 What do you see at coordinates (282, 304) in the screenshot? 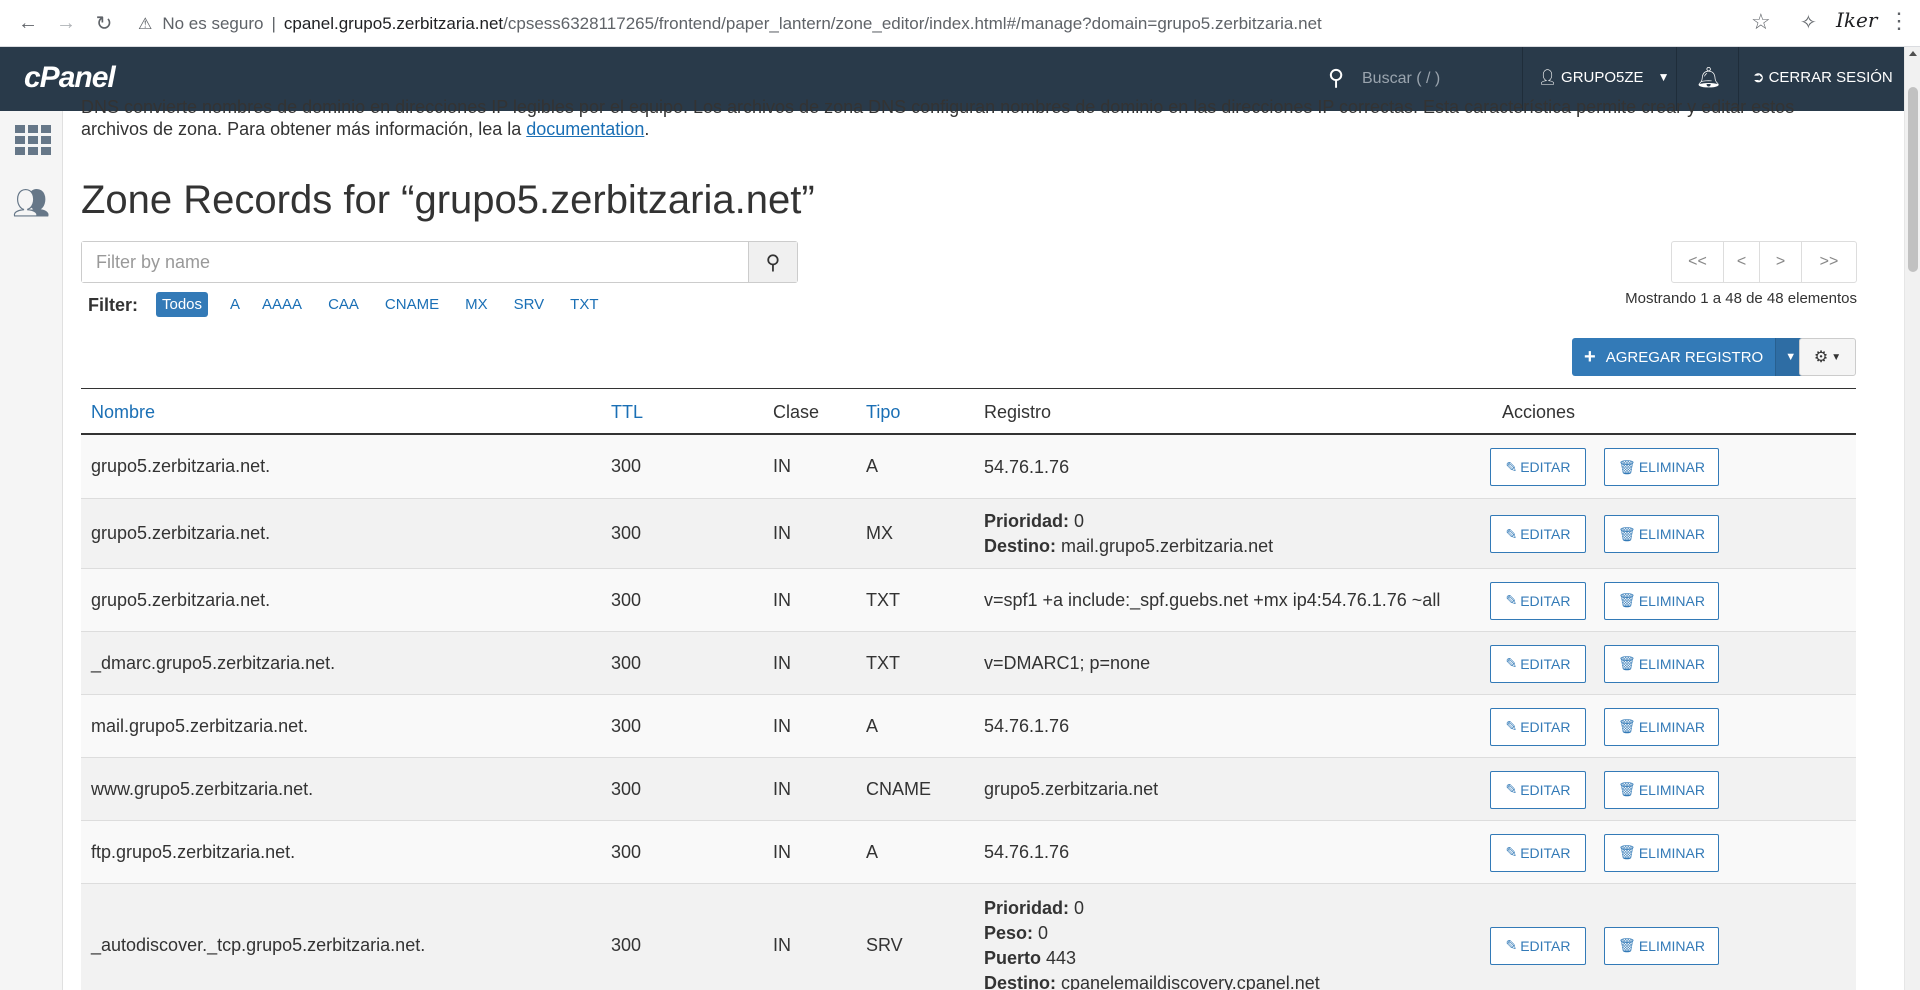
I see `filter-type-aaaa: AAAA` at bounding box center [282, 304].